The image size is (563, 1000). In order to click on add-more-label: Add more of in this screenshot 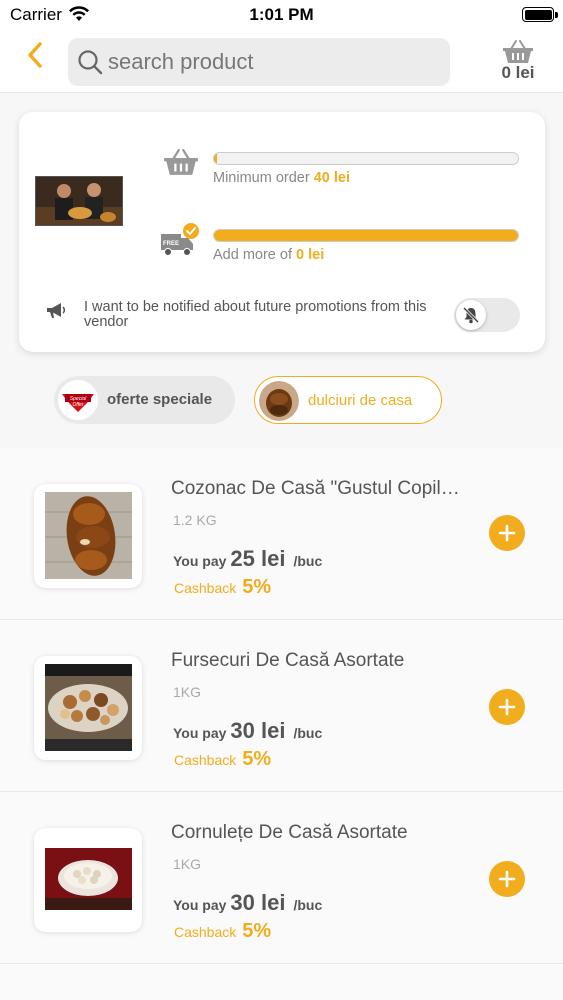, I will do `click(252, 255)`.